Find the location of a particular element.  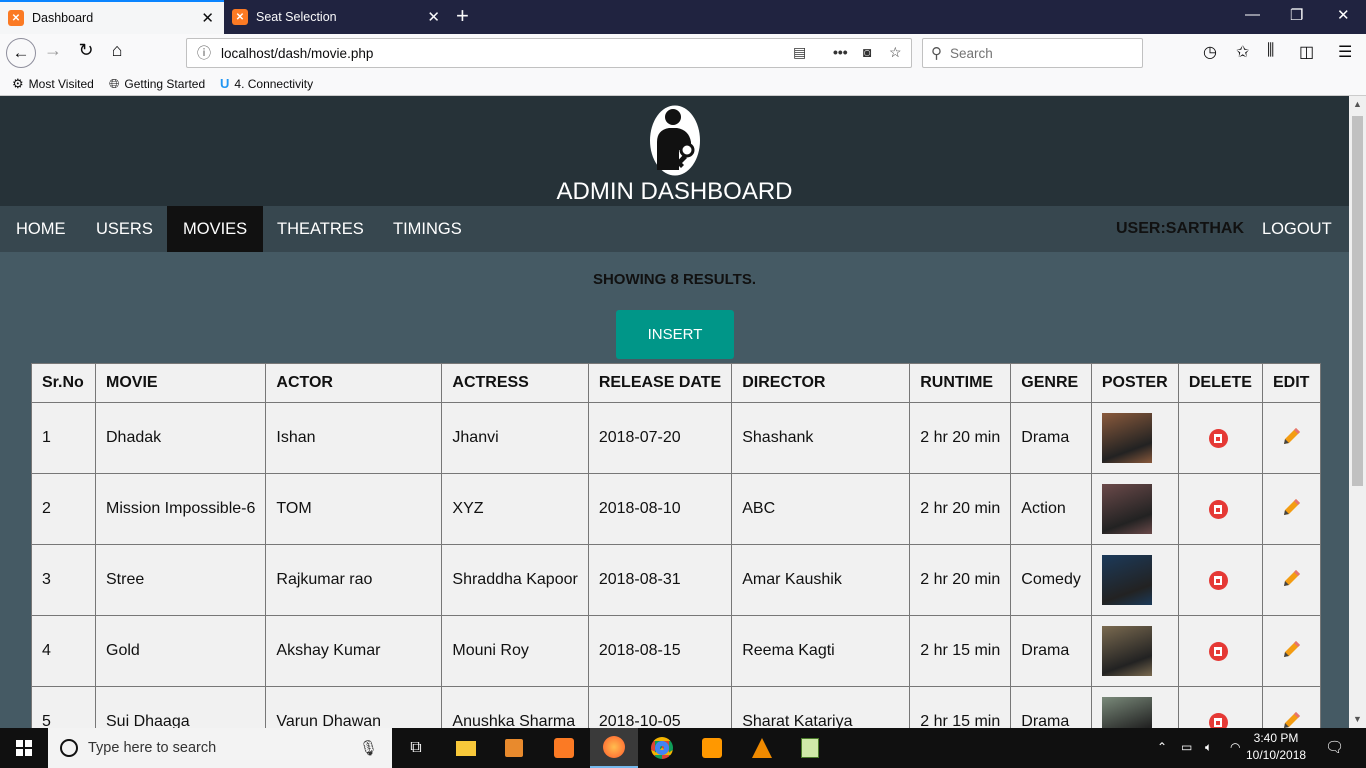

page-title: ADMIN DASHBOARD is located at coordinates (674, 191).